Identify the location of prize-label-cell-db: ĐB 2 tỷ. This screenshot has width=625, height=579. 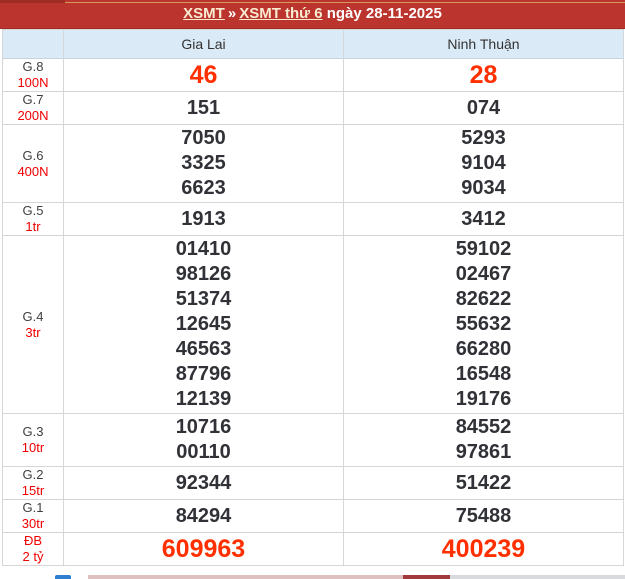
(33, 549).